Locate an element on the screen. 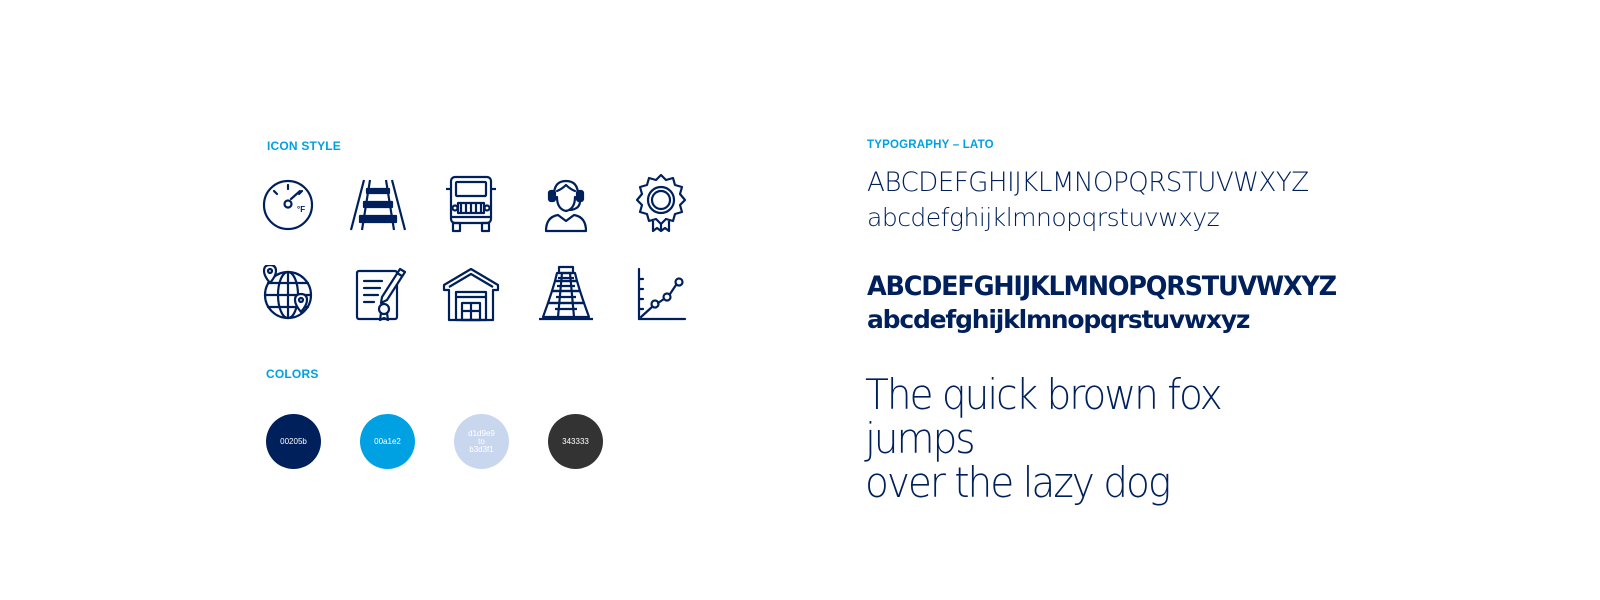 The width and height of the screenshot is (1600, 600). icon-style-heading: ICON STYLE is located at coordinates (304, 146).